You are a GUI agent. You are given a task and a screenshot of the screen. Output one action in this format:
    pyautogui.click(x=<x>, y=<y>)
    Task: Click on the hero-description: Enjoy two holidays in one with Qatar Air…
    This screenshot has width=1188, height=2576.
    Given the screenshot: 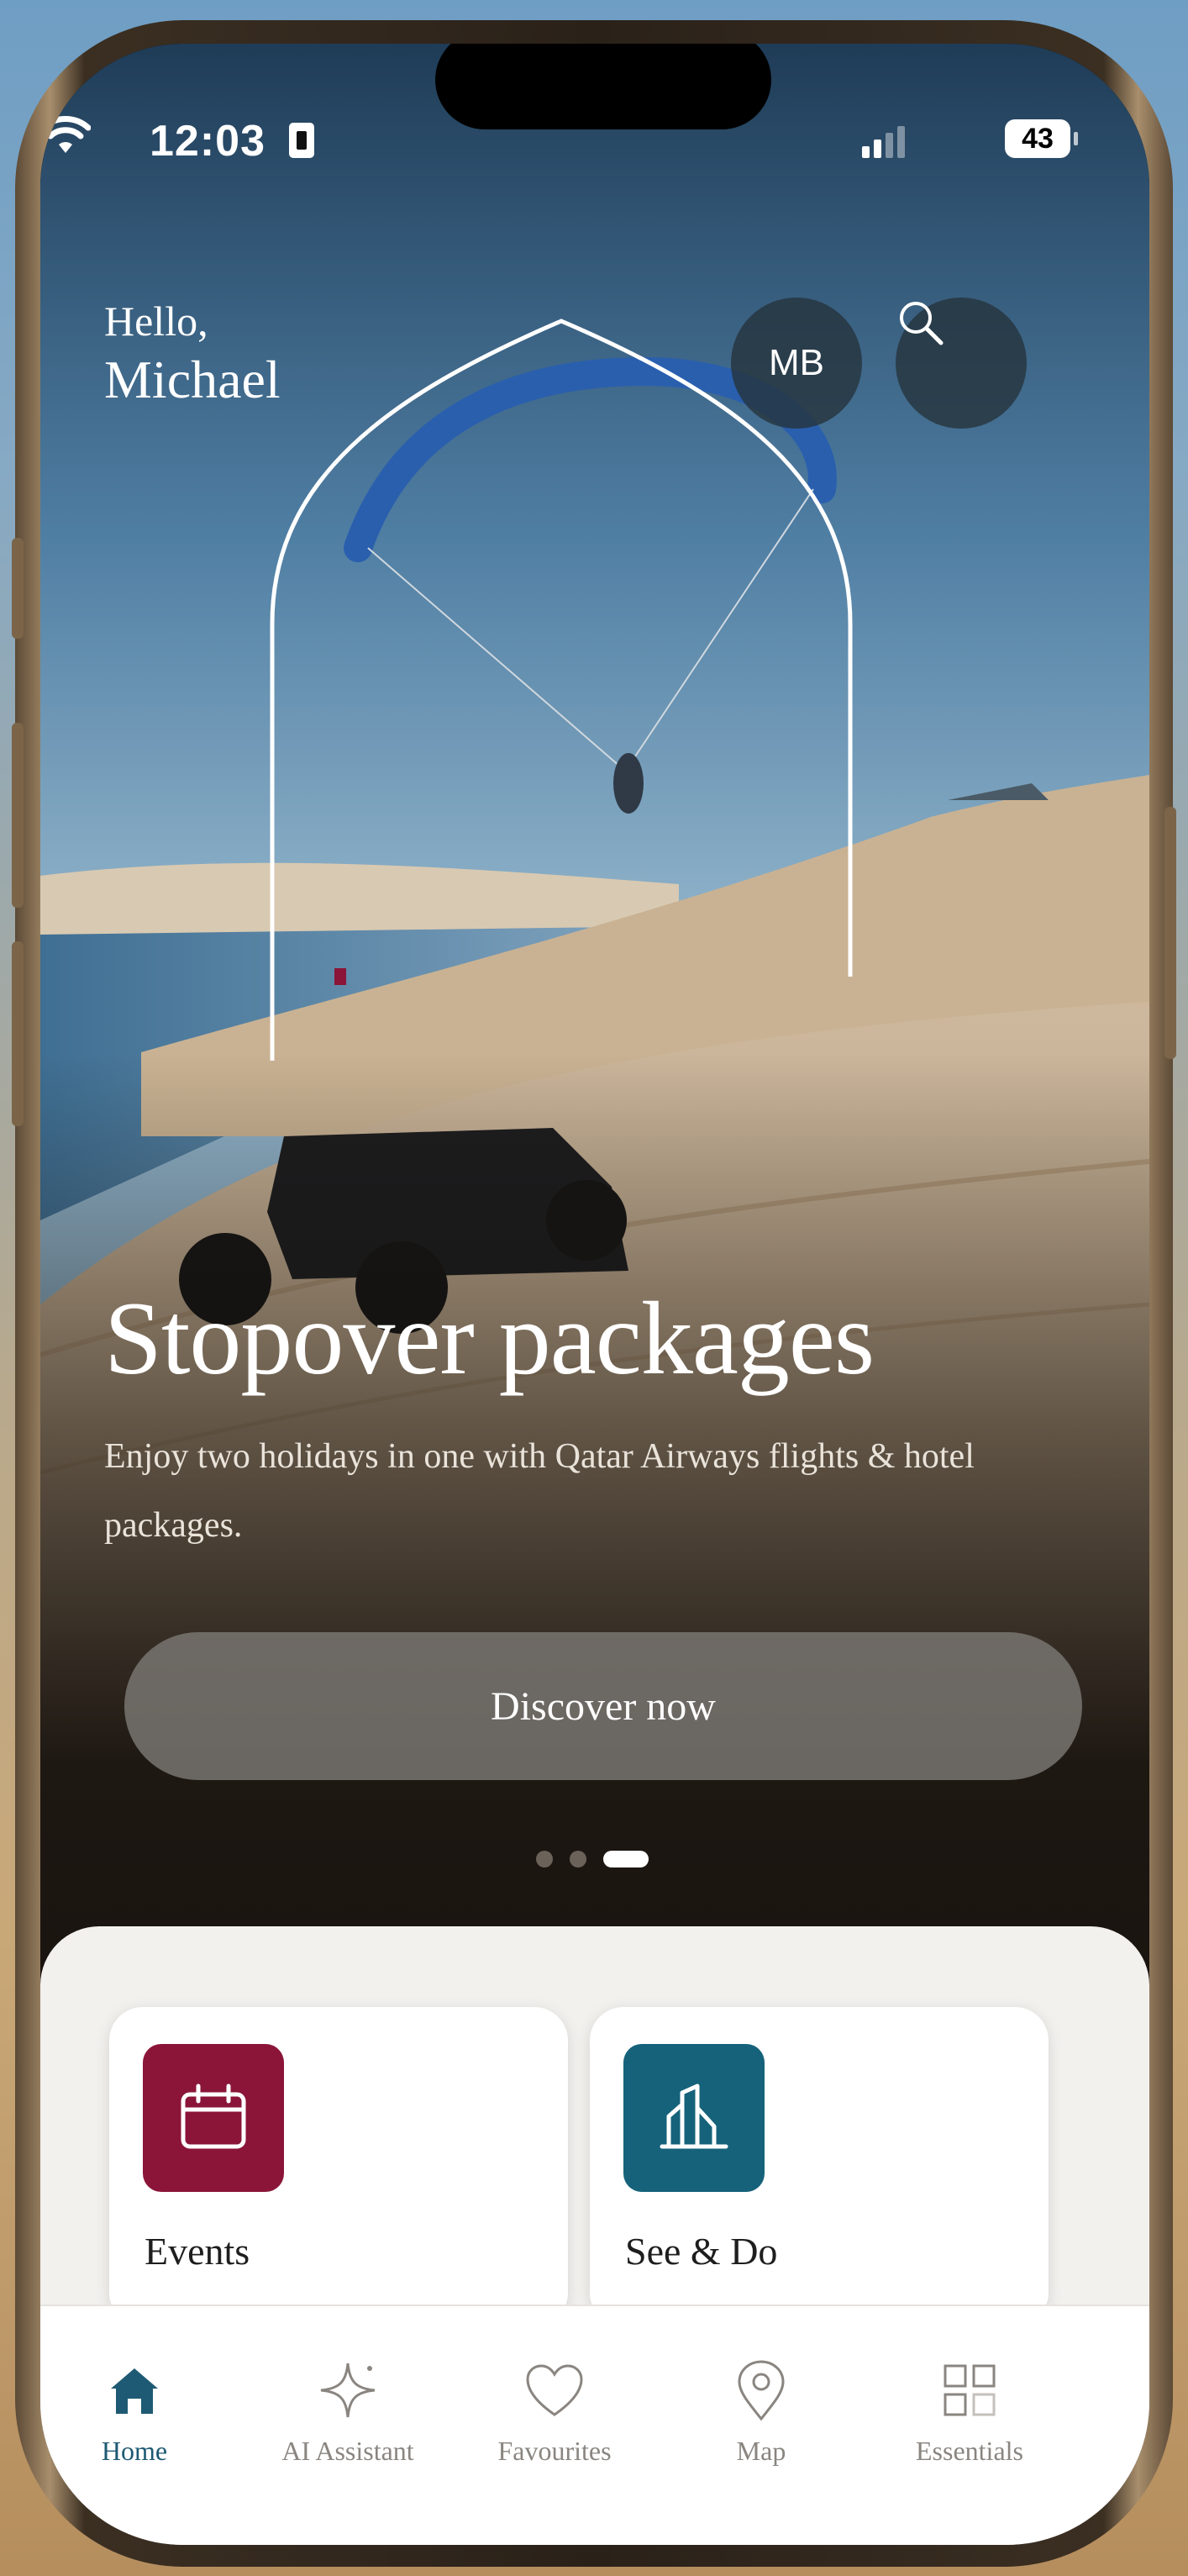 What is the action you would take?
    pyautogui.click(x=540, y=1491)
    